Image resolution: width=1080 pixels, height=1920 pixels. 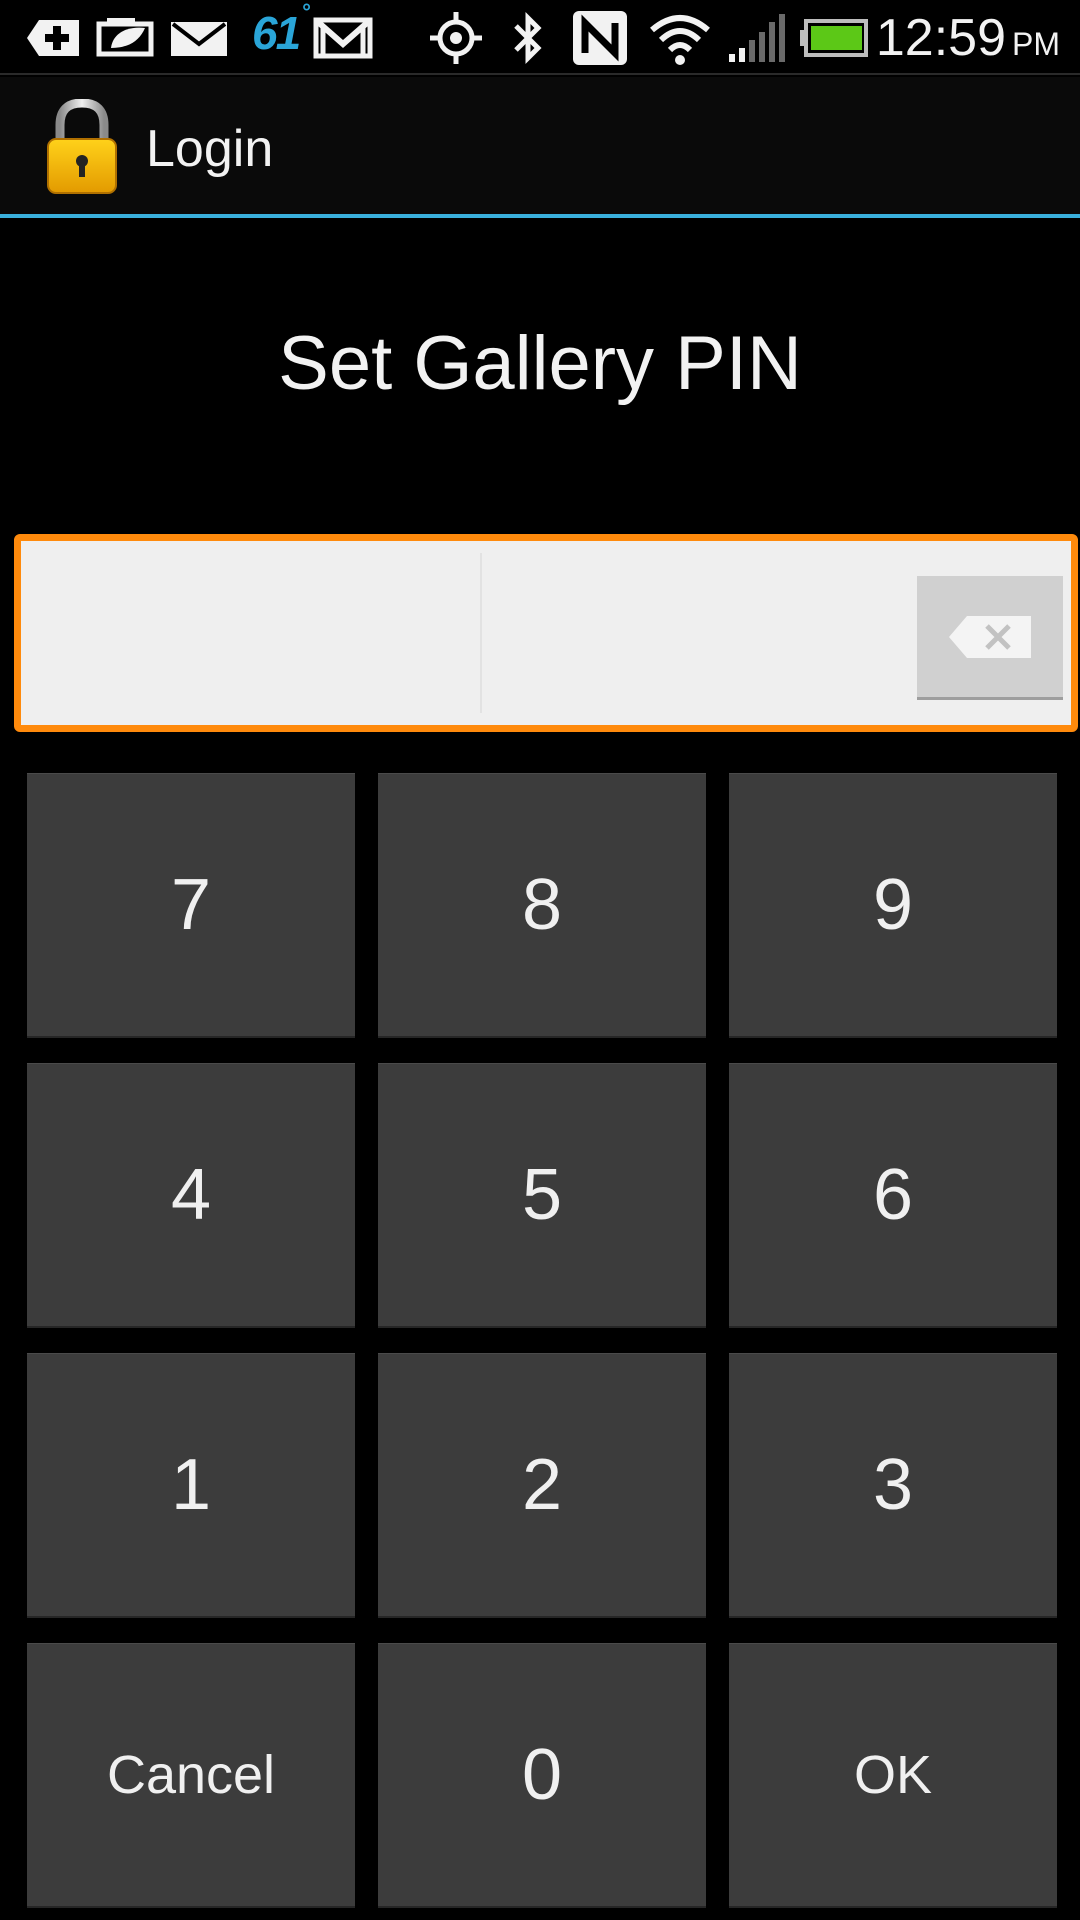 What do you see at coordinates (756, 38) in the screenshot?
I see `signal-icon` at bounding box center [756, 38].